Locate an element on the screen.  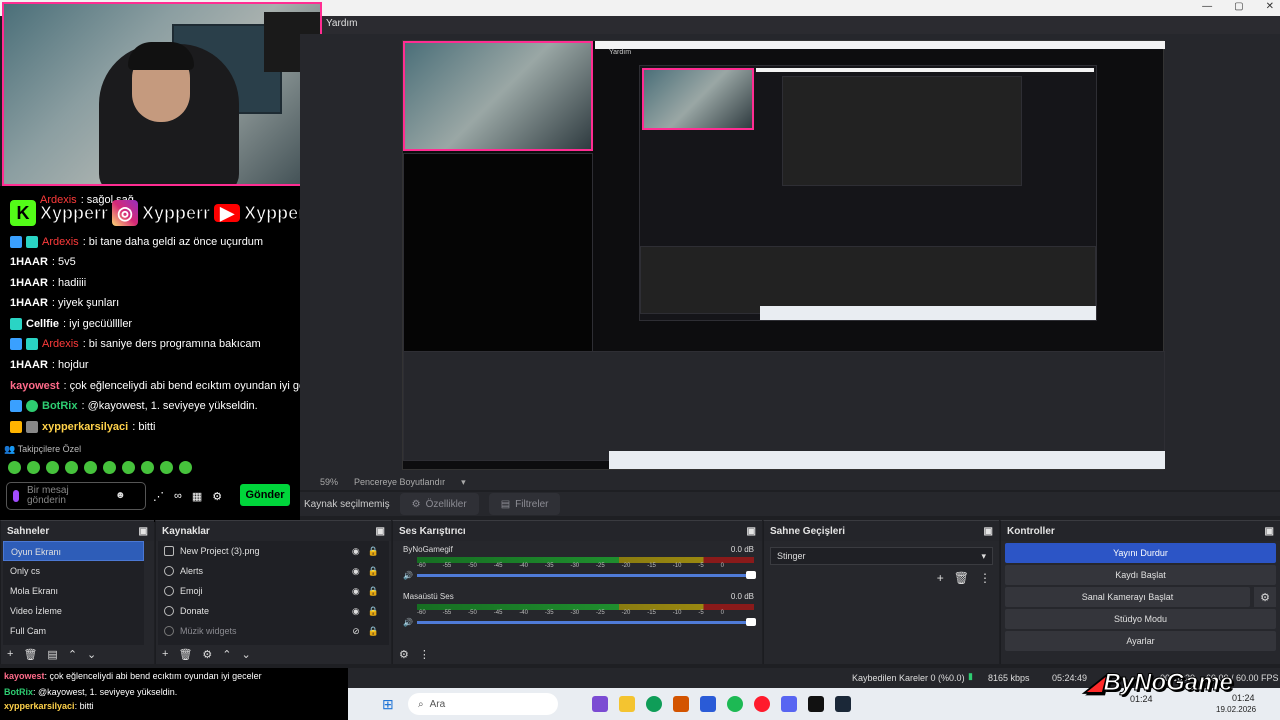
settings-button: Ayarlar is located at coordinates (1140, 641).